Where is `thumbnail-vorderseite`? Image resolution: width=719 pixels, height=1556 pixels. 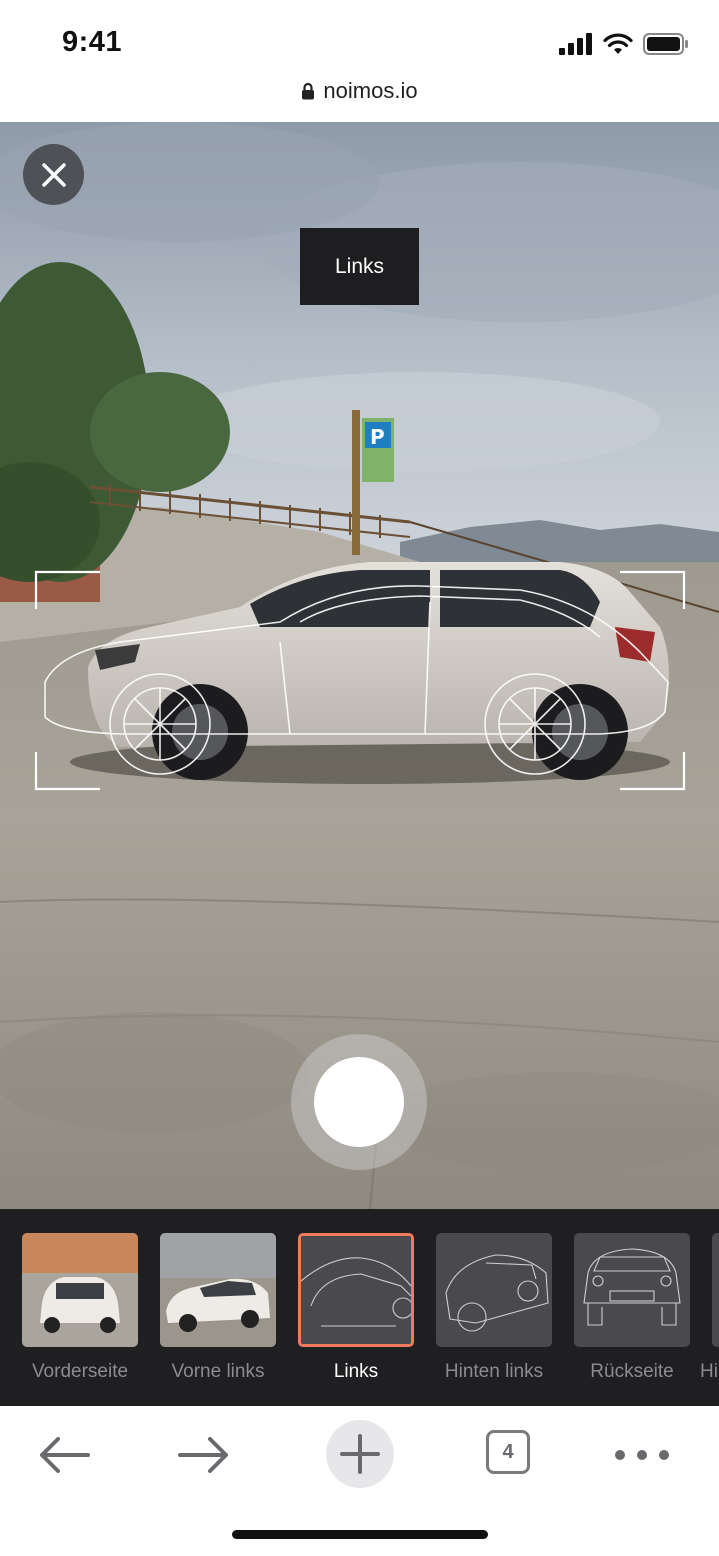
thumbnail-vorderseite is located at coordinates (80, 1290).